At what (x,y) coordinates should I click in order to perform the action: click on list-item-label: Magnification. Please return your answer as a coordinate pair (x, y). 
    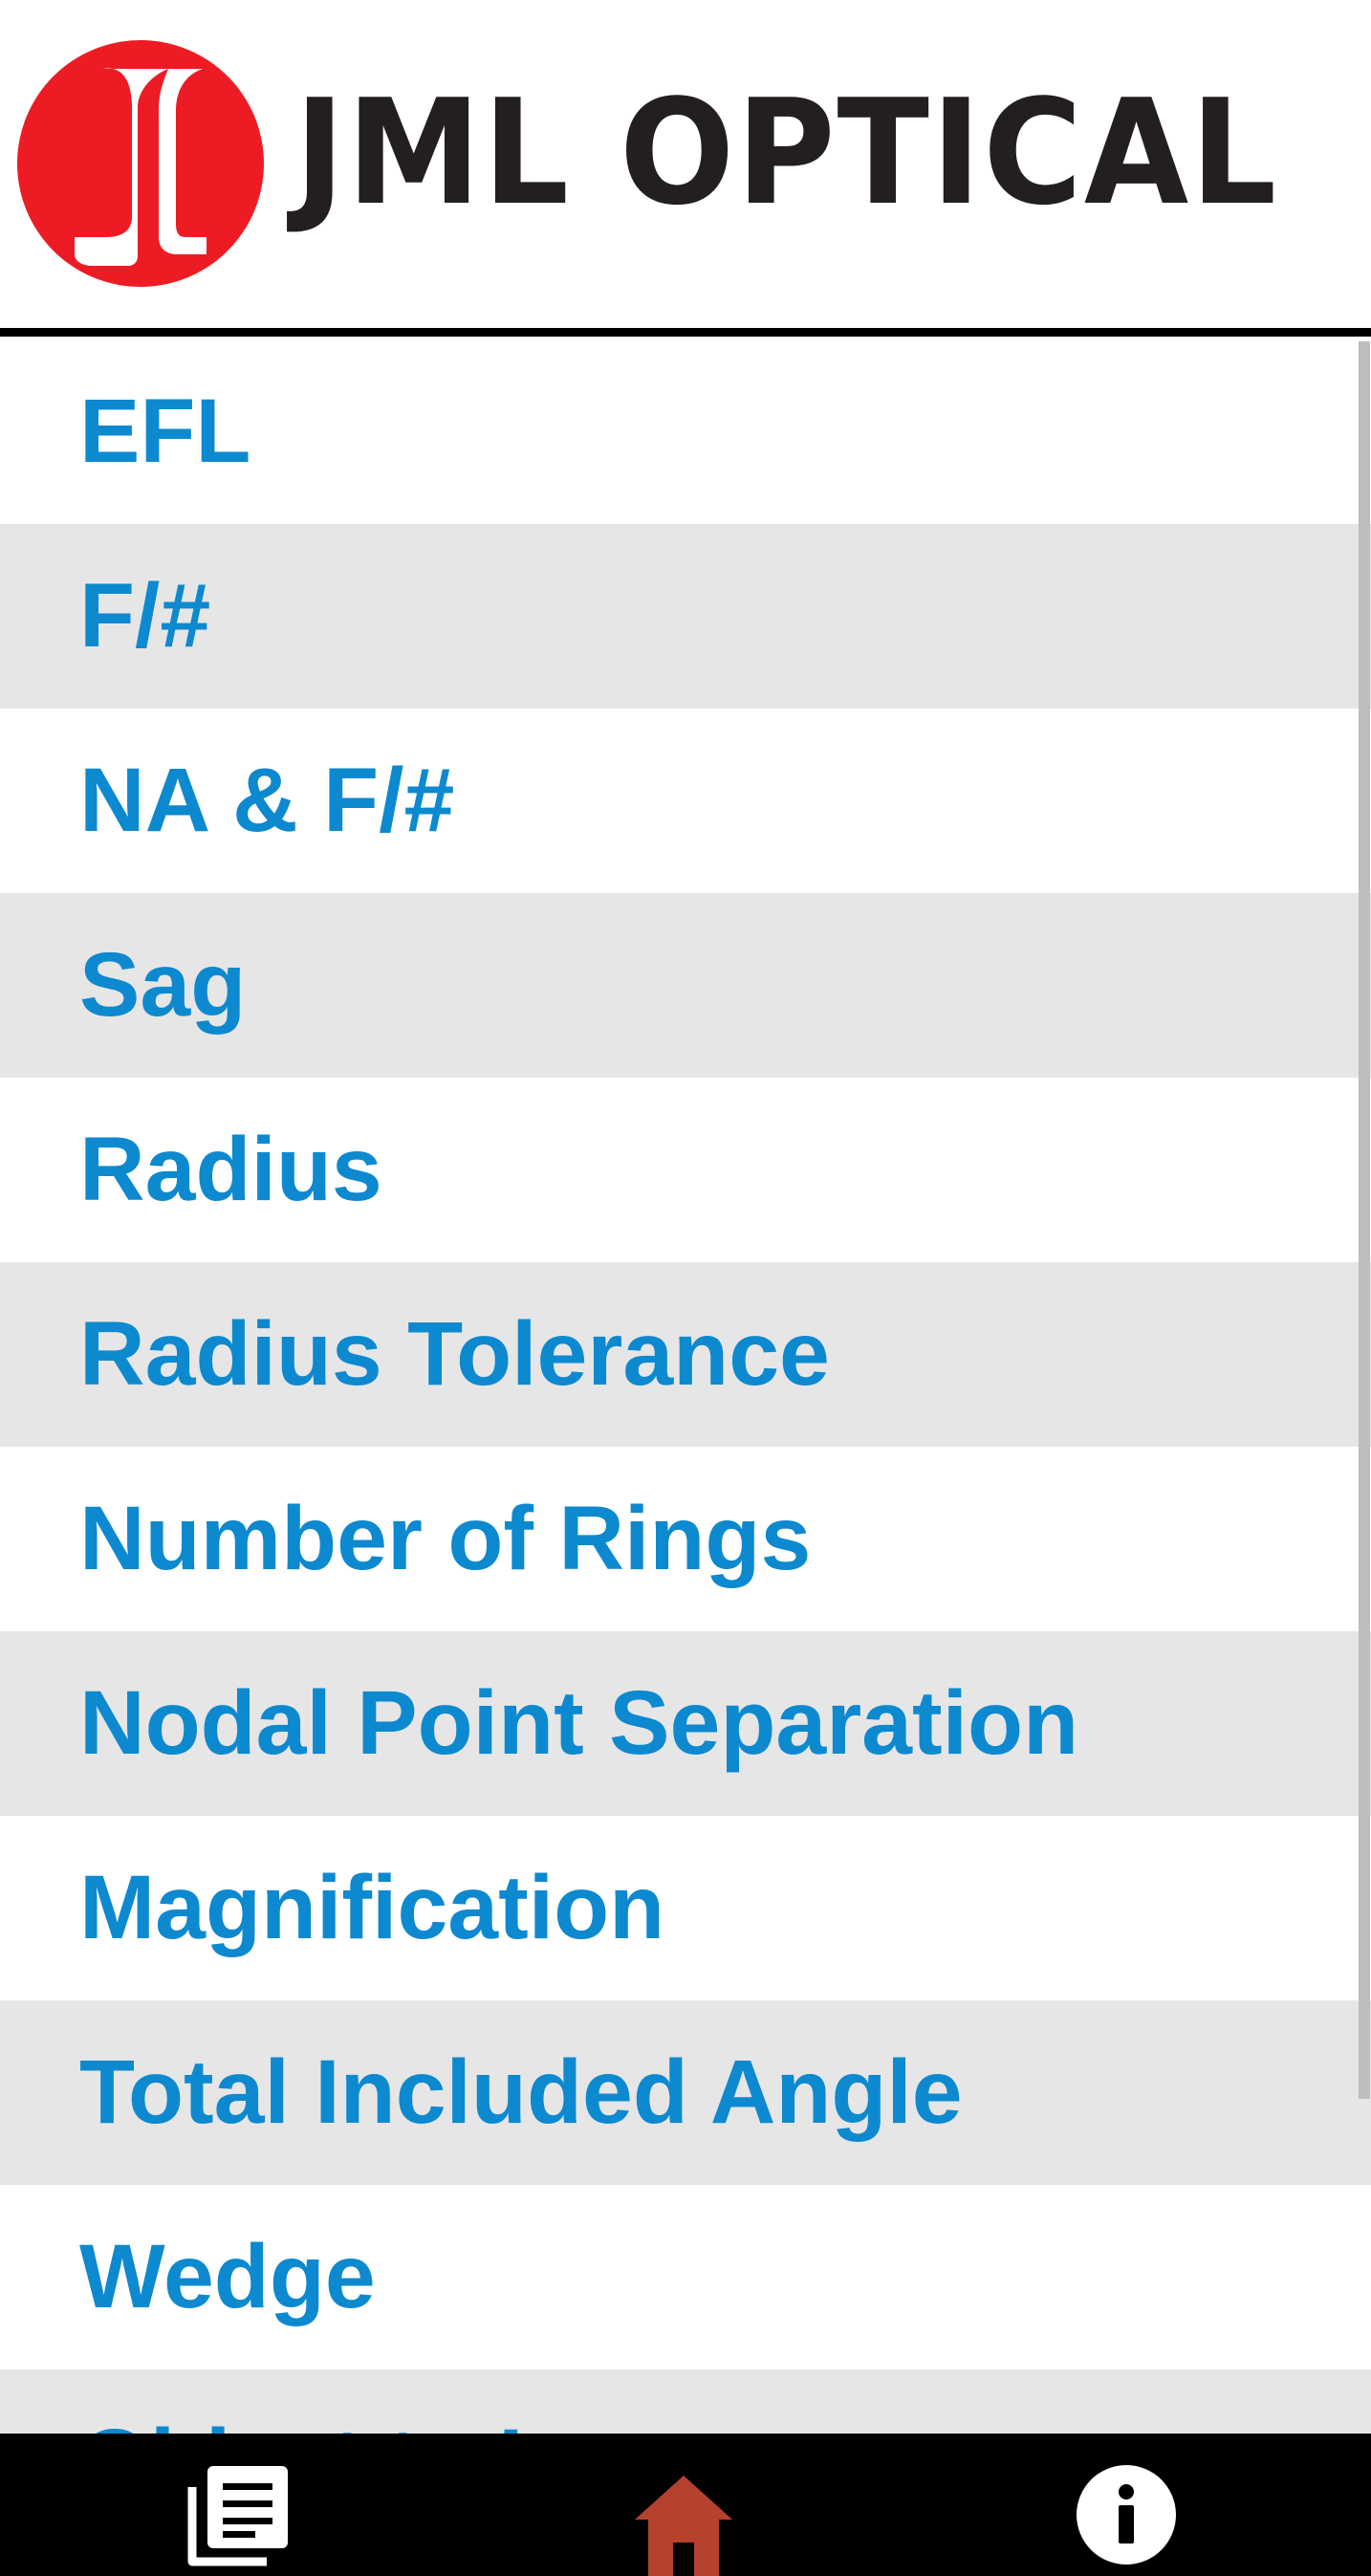
    Looking at the image, I should click on (372, 1907).